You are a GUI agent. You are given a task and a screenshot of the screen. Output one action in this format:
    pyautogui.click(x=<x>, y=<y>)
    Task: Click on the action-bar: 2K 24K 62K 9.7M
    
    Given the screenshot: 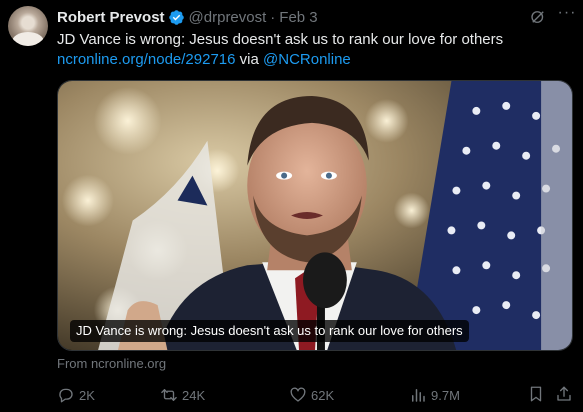 What is the action you would take?
    pyautogui.click(x=315, y=395)
    